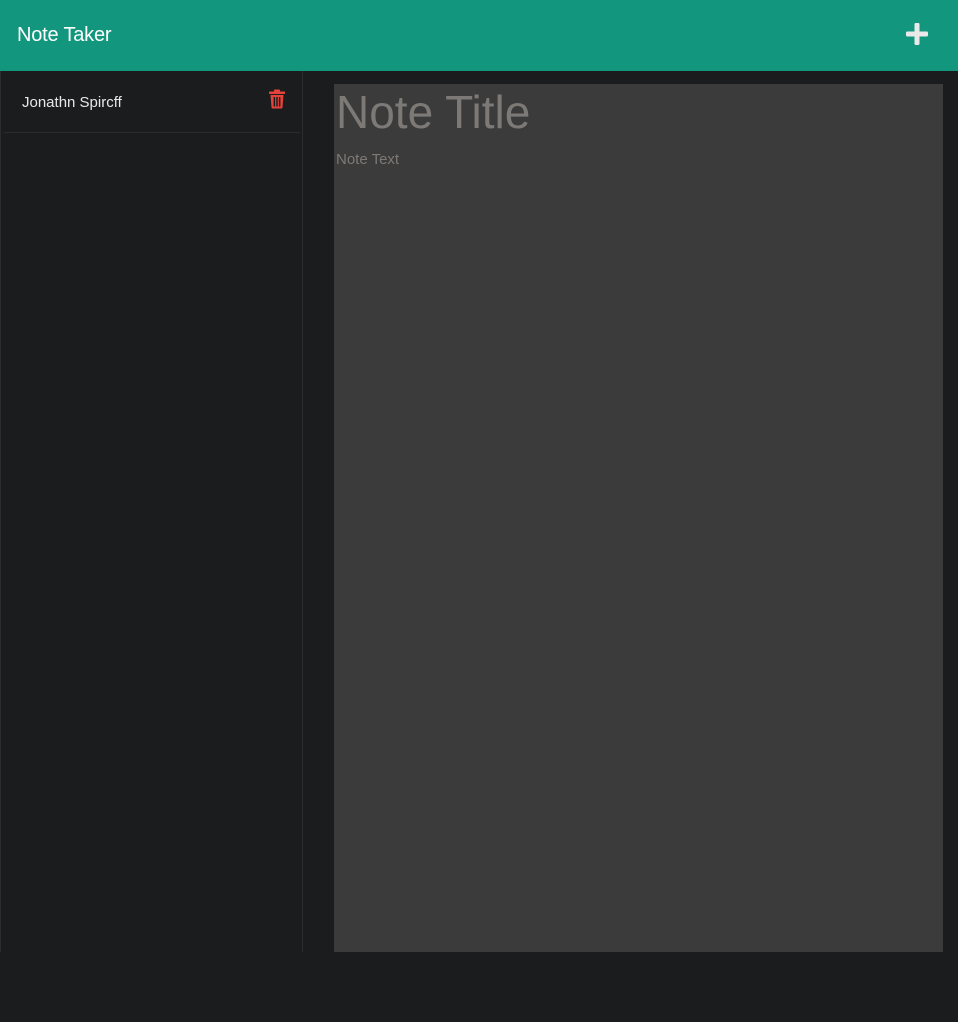 The width and height of the screenshot is (958, 1022). Describe the element at coordinates (64, 35) in the screenshot. I see `app-title: Note Taker` at that location.